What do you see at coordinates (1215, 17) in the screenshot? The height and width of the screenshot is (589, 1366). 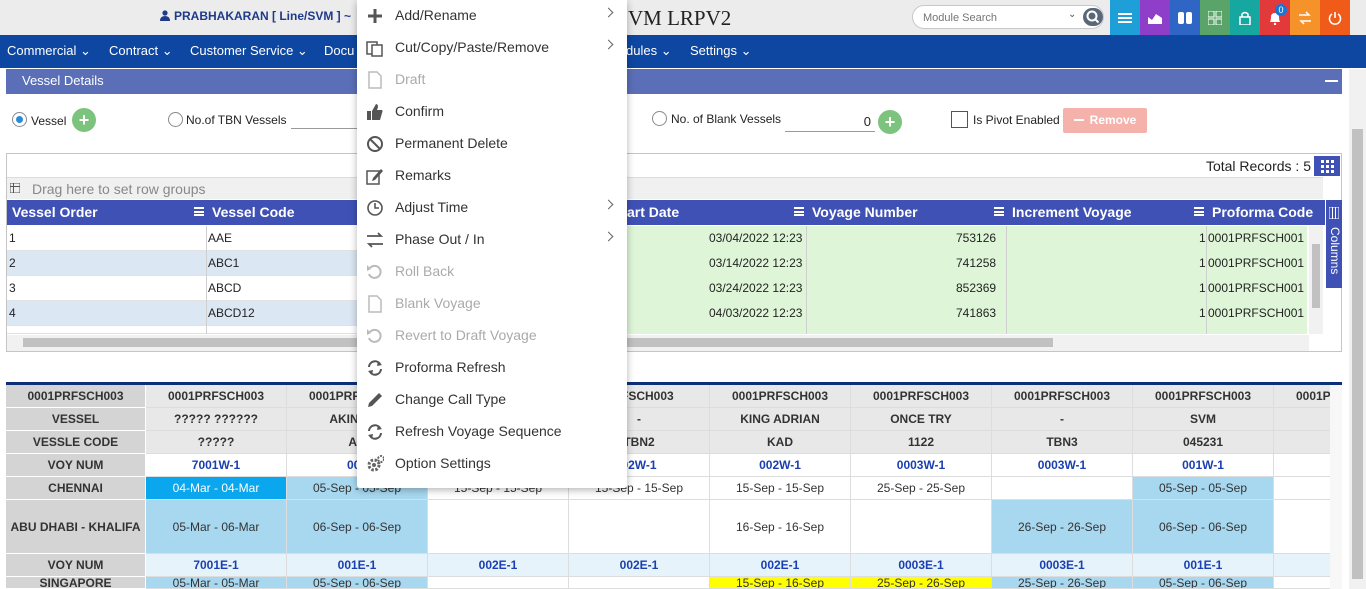 I see `apps-button` at bounding box center [1215, 17].